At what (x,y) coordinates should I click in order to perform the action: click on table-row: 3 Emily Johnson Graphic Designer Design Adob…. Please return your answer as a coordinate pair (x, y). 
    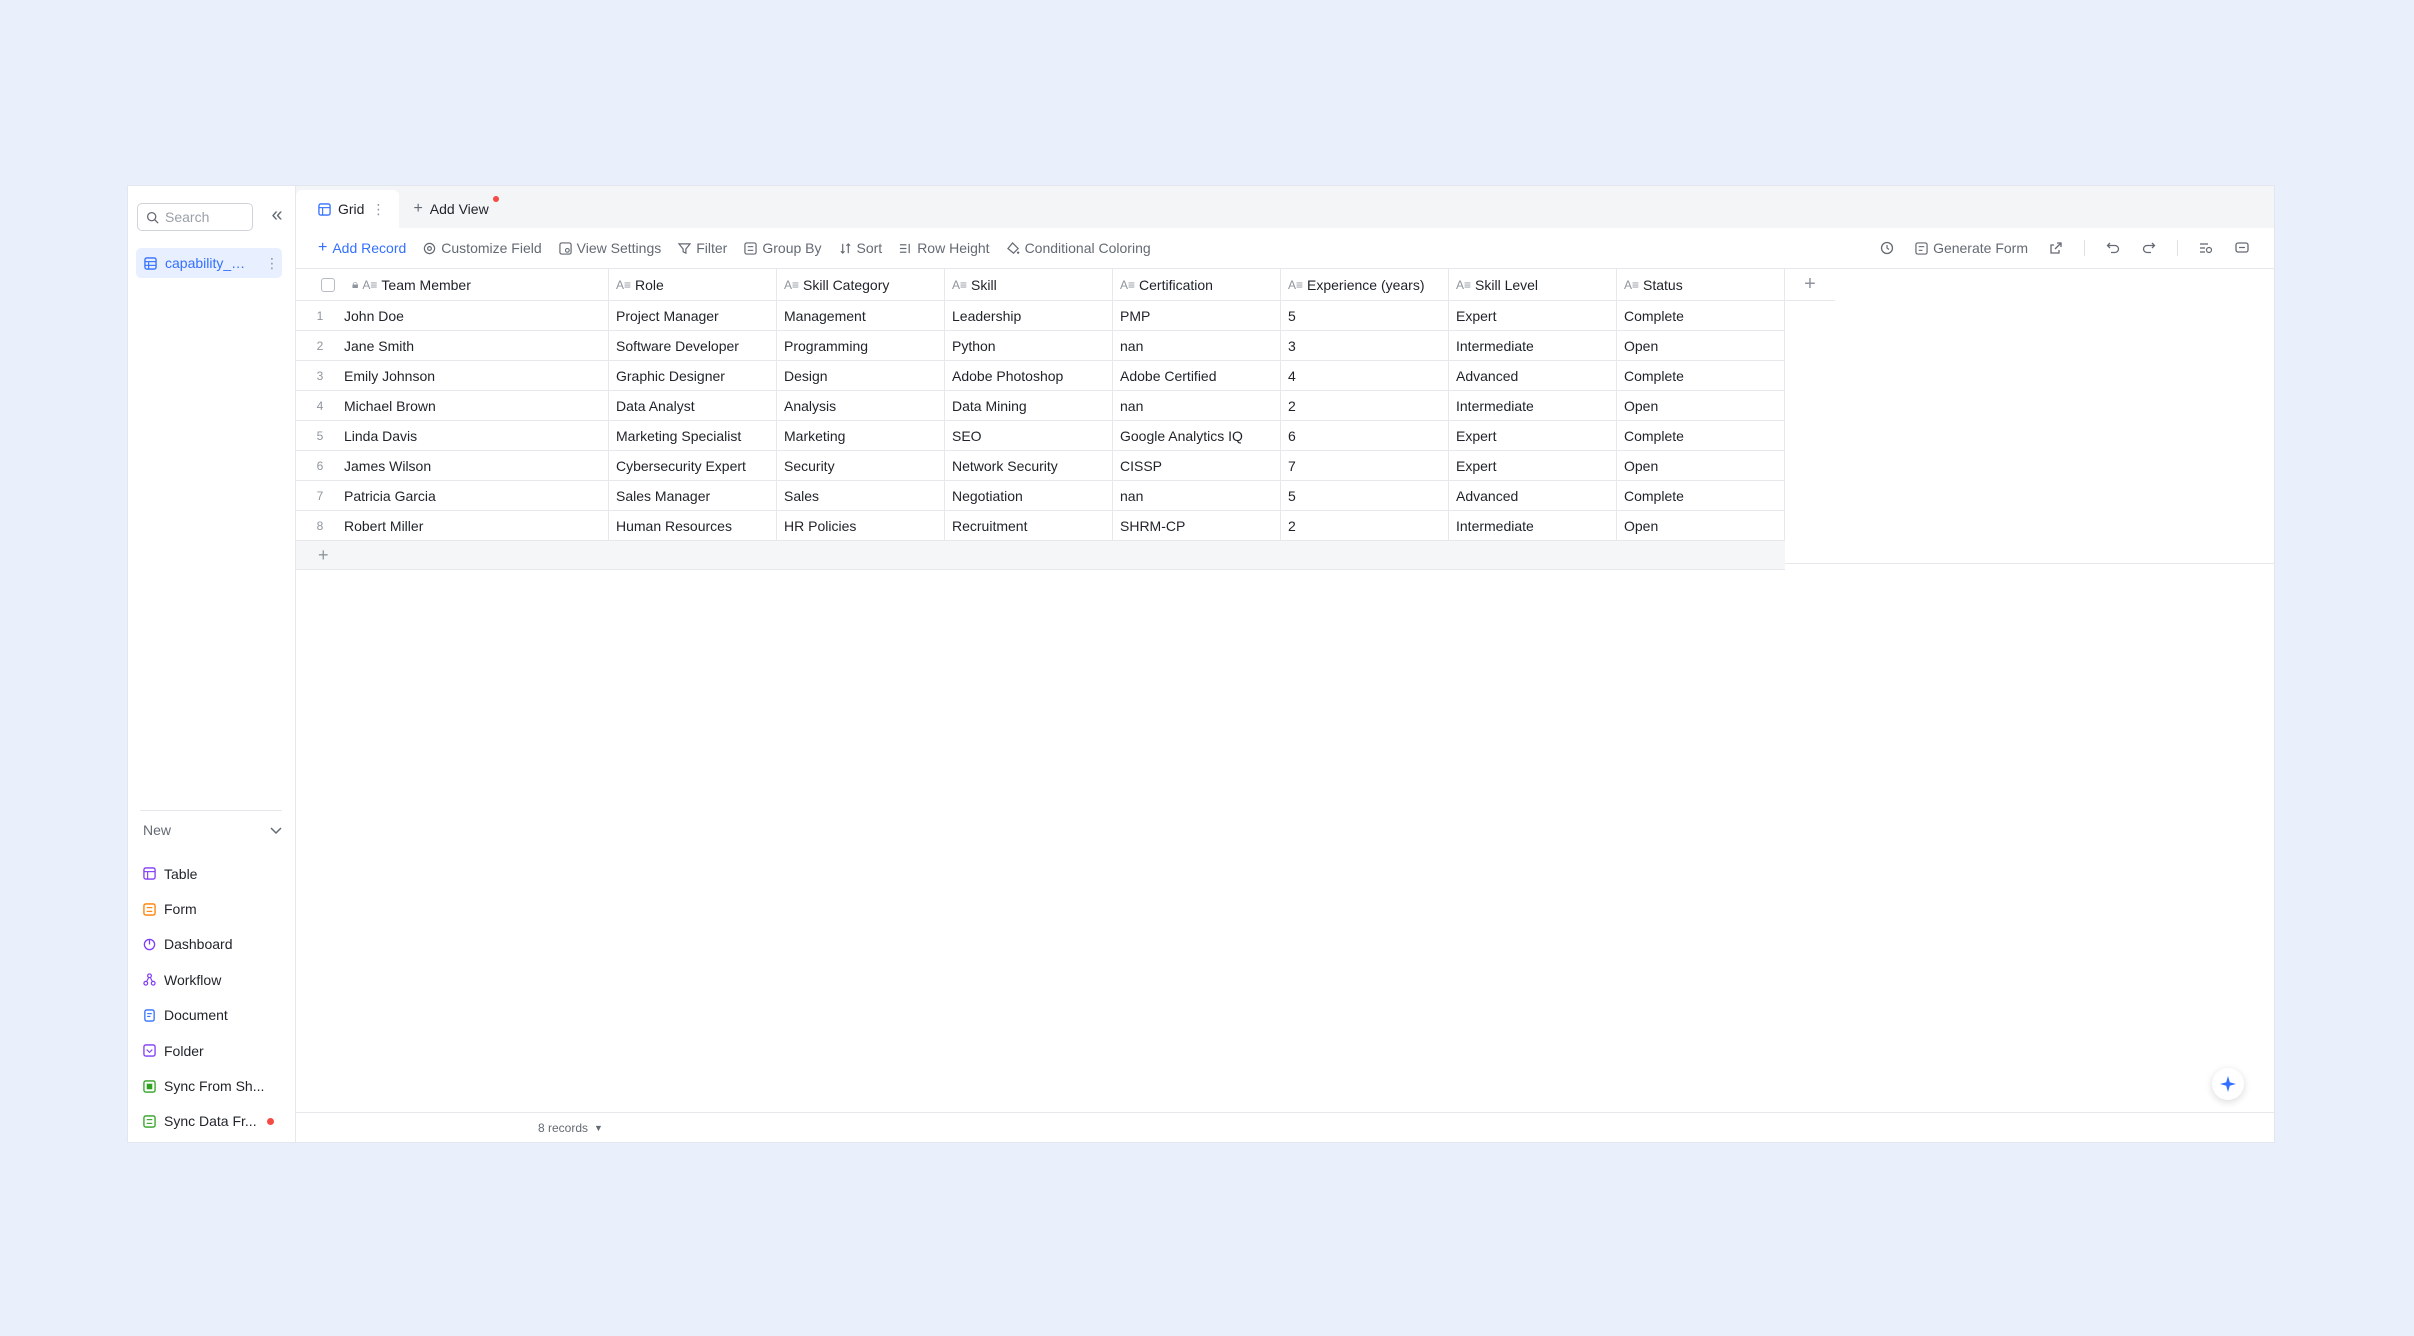
    Looking at the image, I should click on (1065, 376).